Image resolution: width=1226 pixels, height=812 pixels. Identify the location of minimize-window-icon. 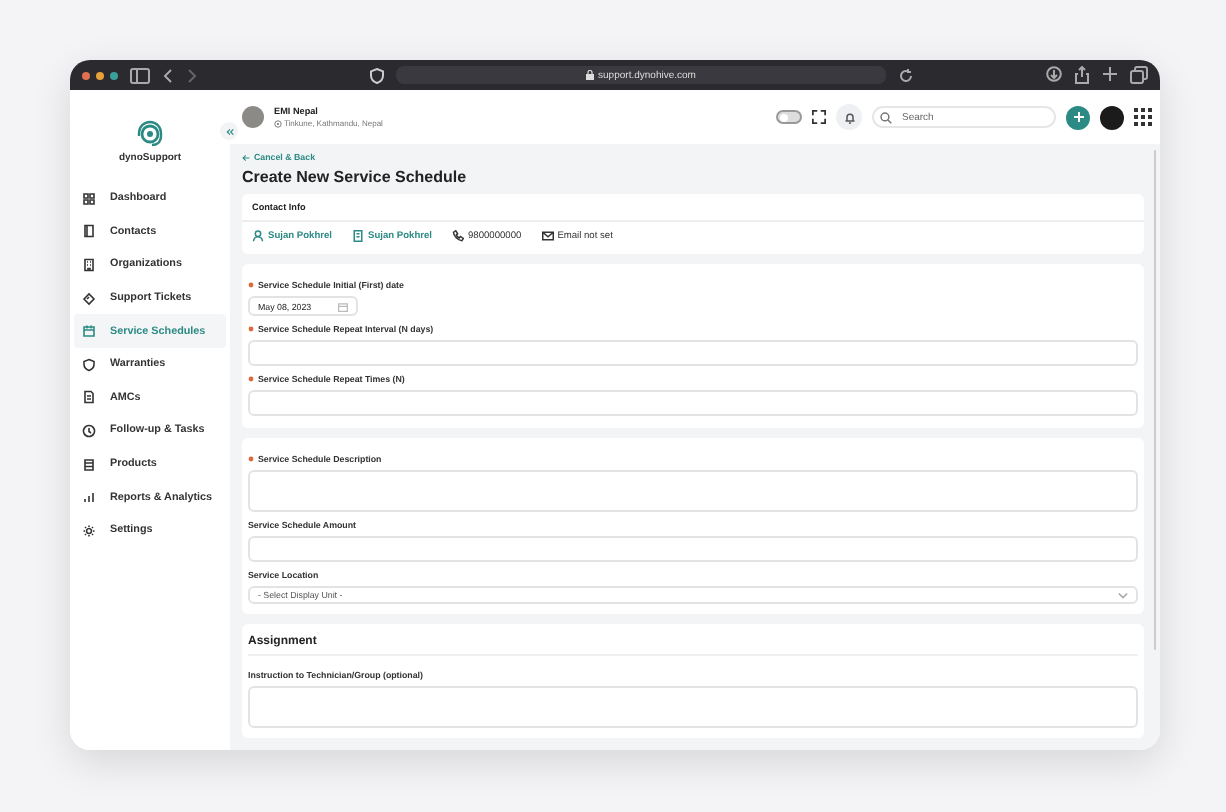
(100, 75).